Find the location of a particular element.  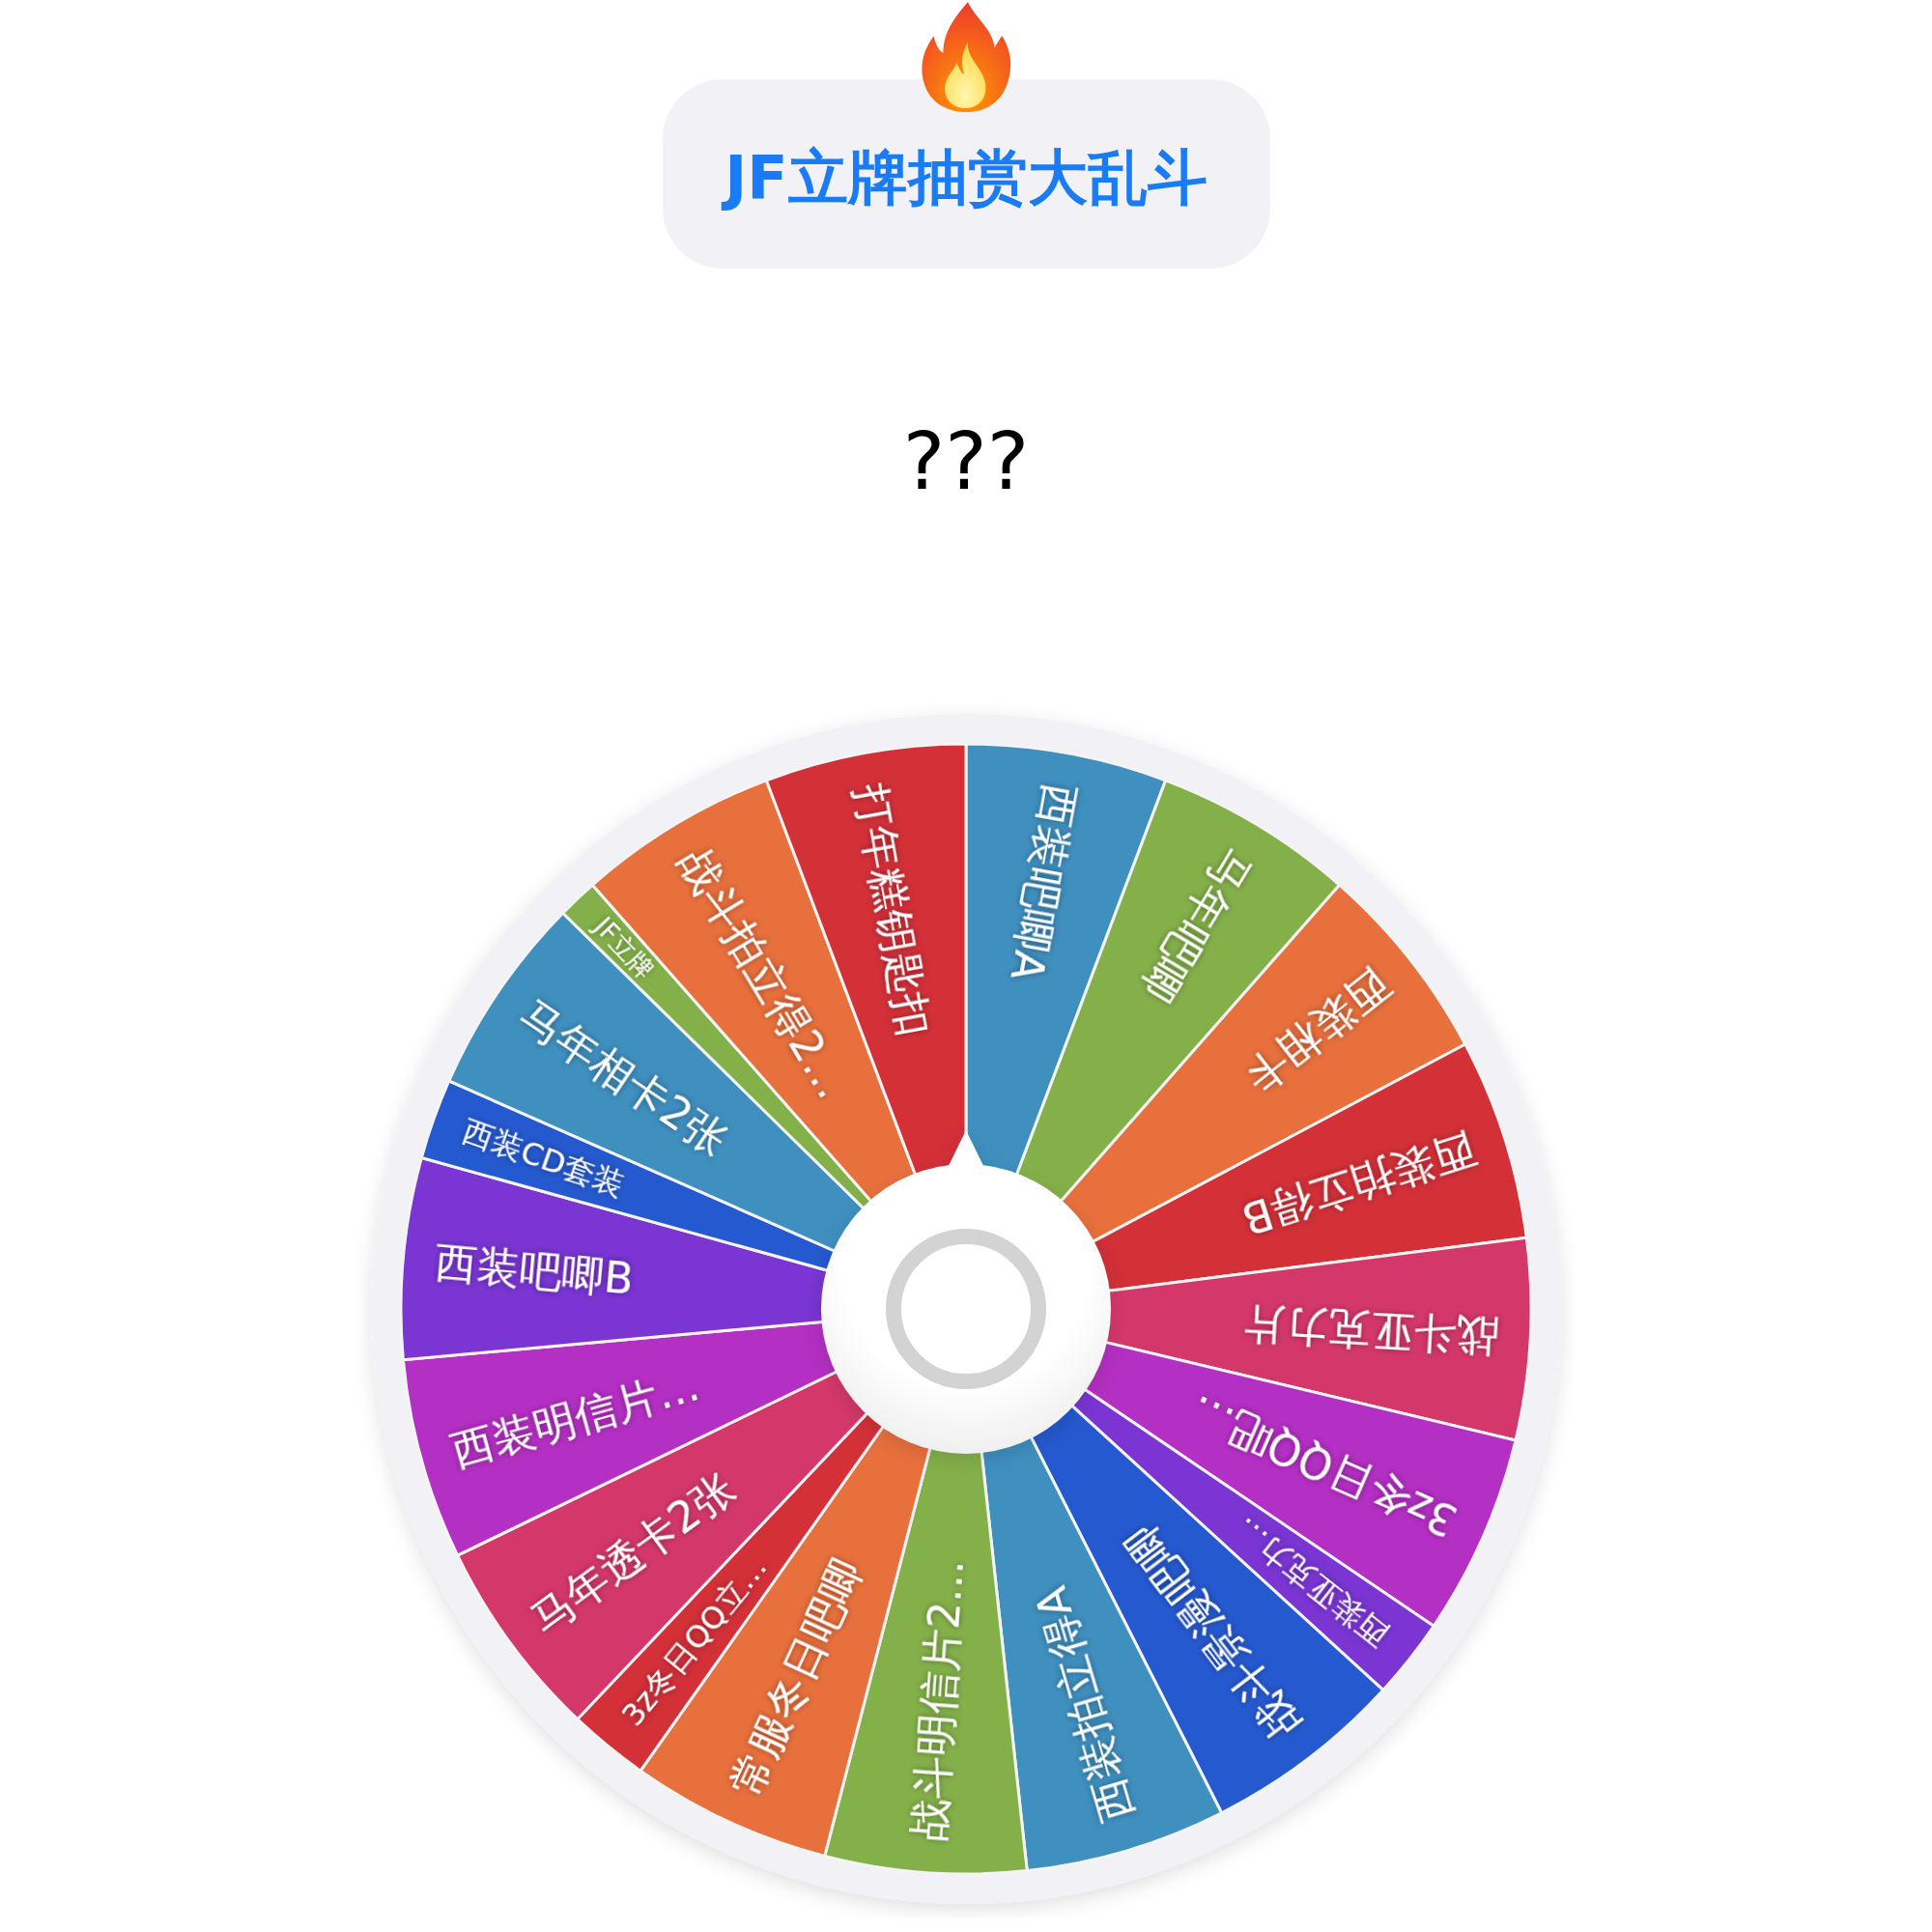

segment-label: 西装吧唧A is located at coordinates (1044, 882).